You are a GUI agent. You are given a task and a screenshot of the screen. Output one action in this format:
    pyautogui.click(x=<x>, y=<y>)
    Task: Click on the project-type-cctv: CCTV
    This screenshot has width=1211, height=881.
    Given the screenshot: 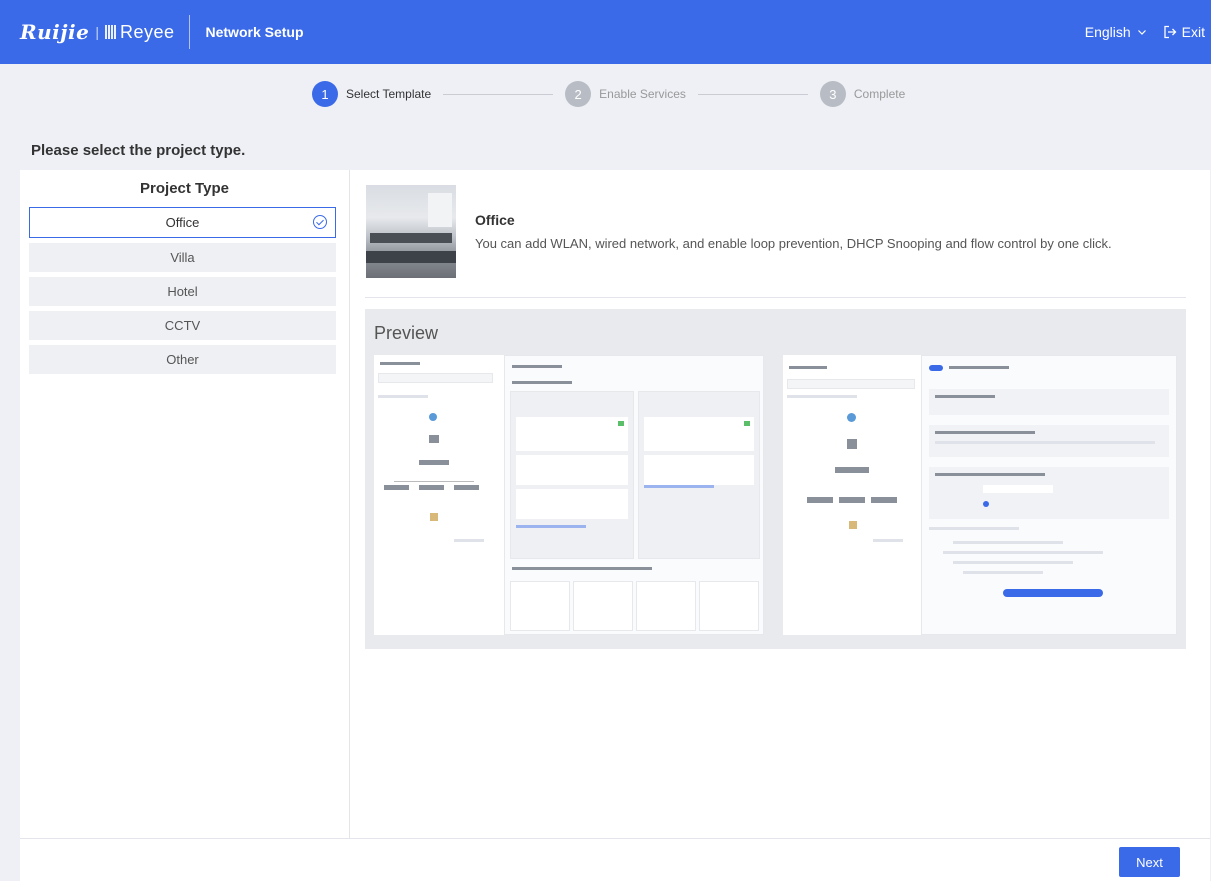 What is the action you would take?
    pyautogui.click(x=182, y=325)
    